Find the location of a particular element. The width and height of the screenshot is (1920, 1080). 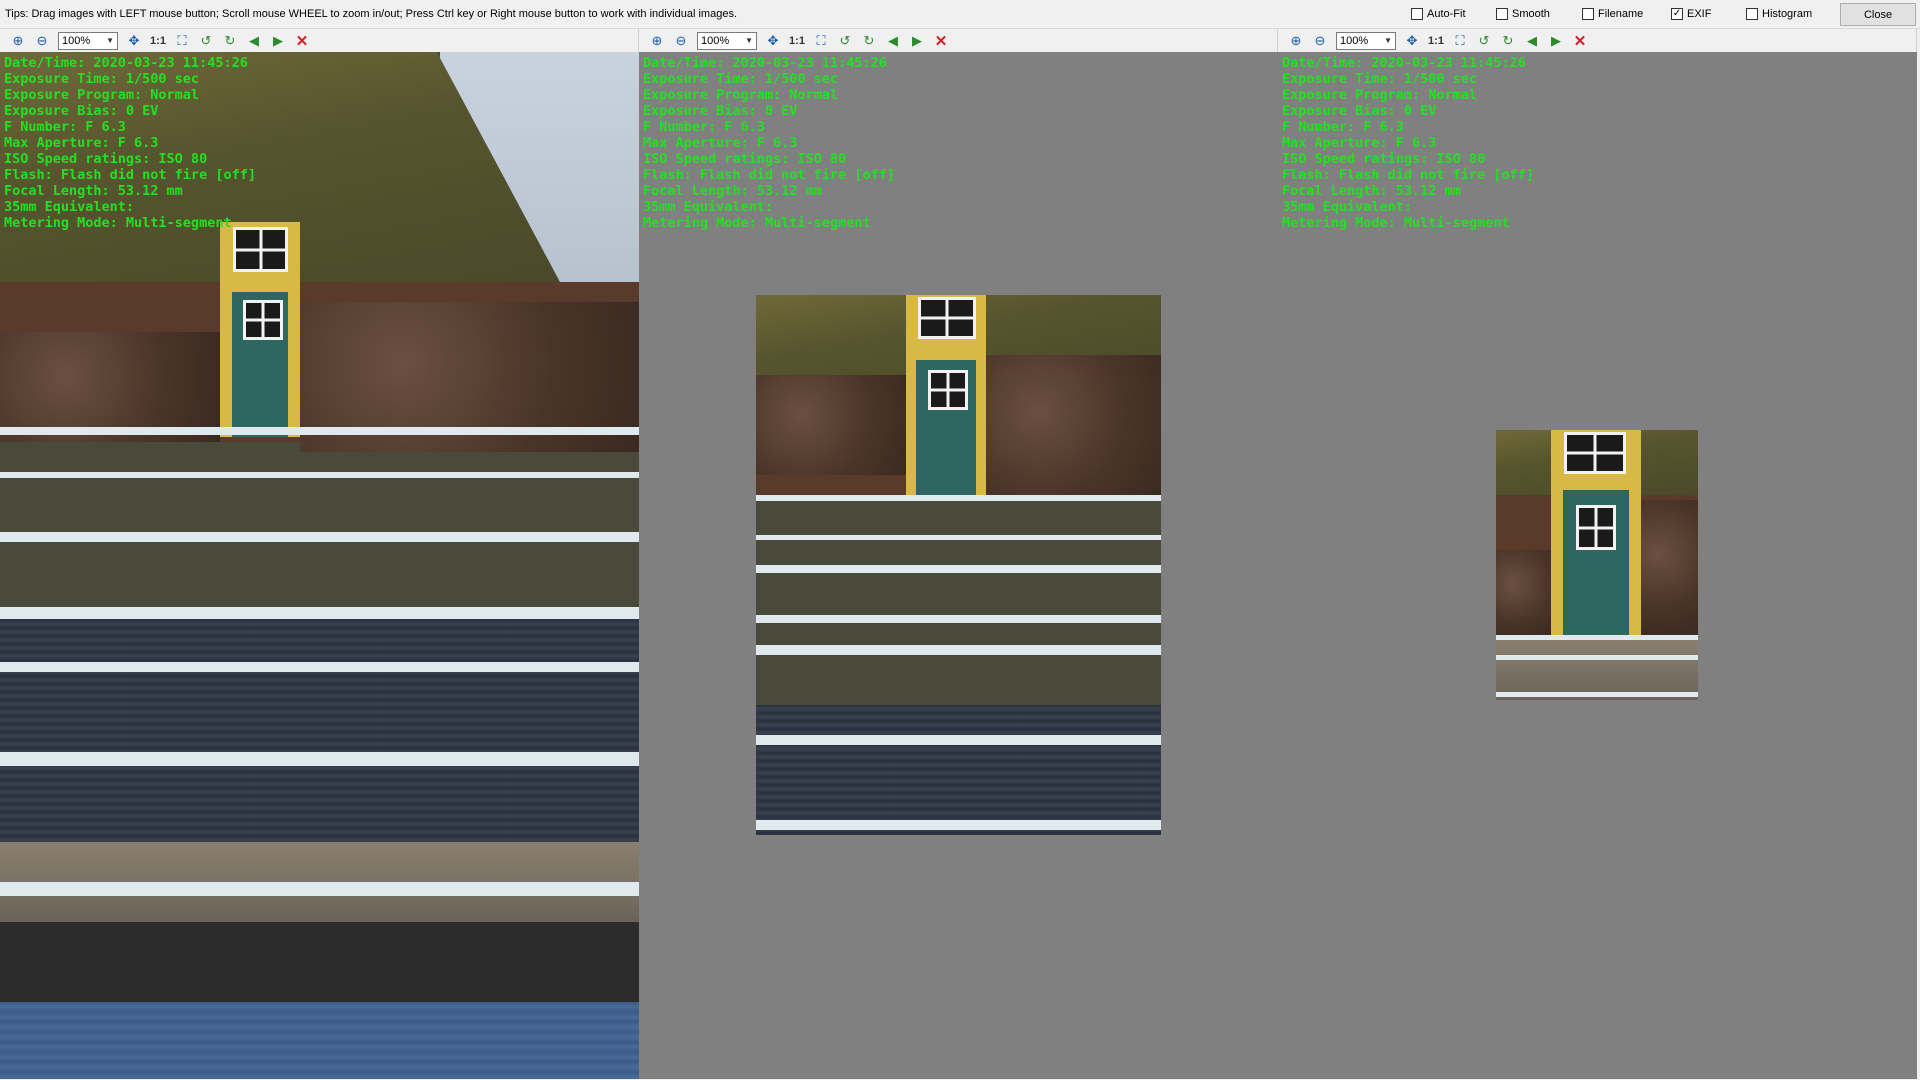

smooth-label: Smooth is located at coordinates (1531, 14).